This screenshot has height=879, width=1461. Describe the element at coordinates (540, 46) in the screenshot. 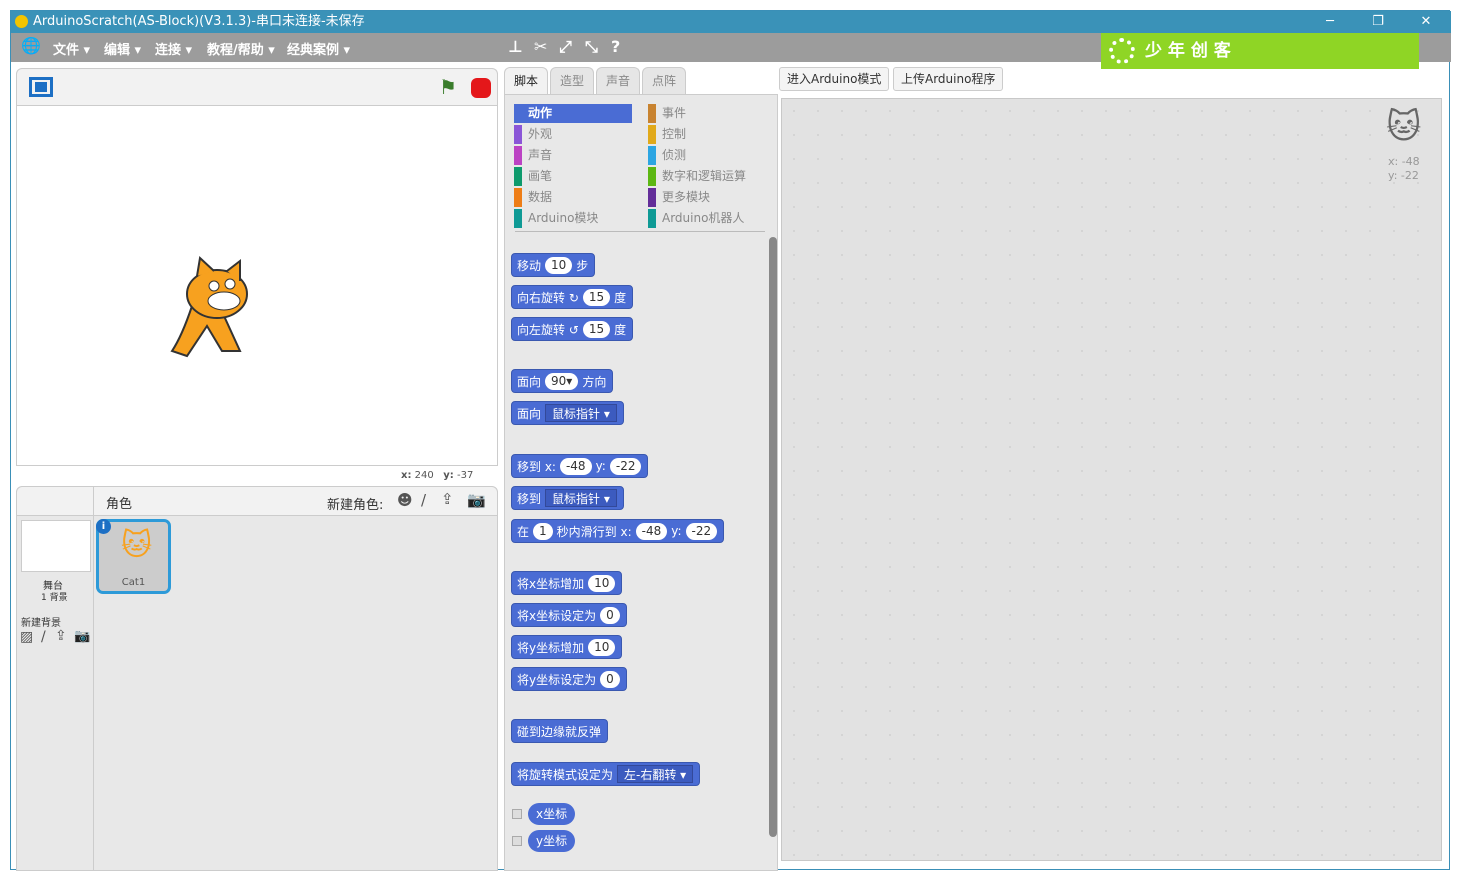

I see `scissors-icon: ✂` at that location.